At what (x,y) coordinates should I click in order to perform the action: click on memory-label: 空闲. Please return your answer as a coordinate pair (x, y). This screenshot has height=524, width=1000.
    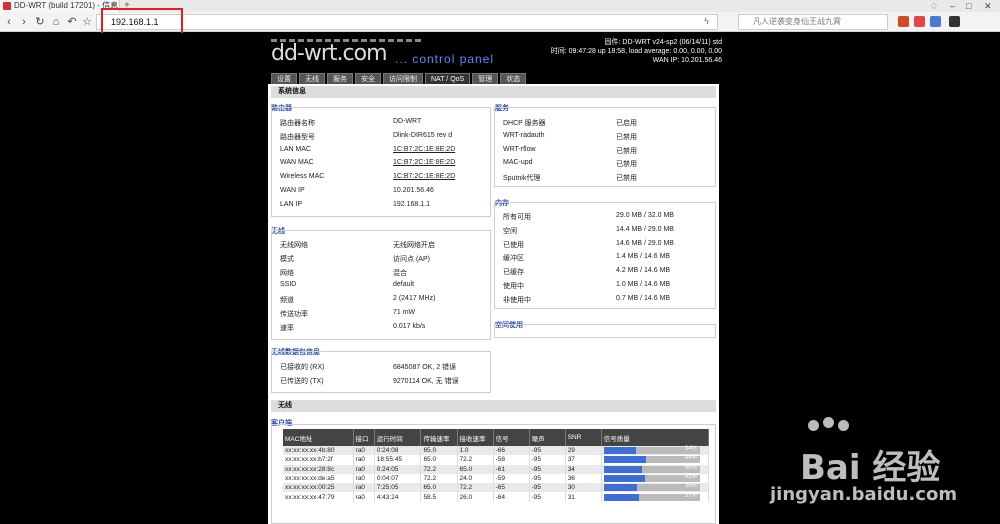
    Looking at the image, I should click on (510, 231).